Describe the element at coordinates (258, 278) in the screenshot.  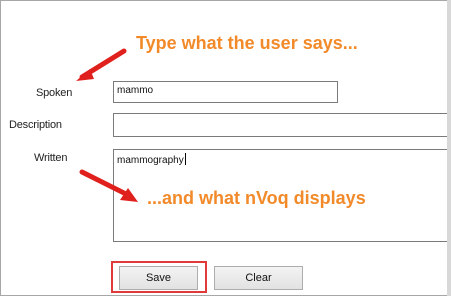
I see `clear-button: Clear` at that location.